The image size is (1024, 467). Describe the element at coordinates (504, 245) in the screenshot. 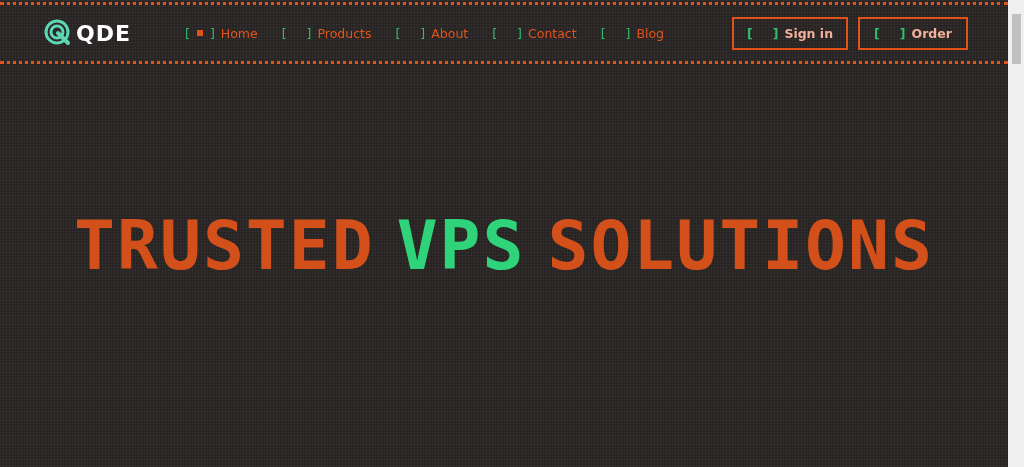

I see `hero-headline: TRUSTED VPS SOLUTIONS` at that location.